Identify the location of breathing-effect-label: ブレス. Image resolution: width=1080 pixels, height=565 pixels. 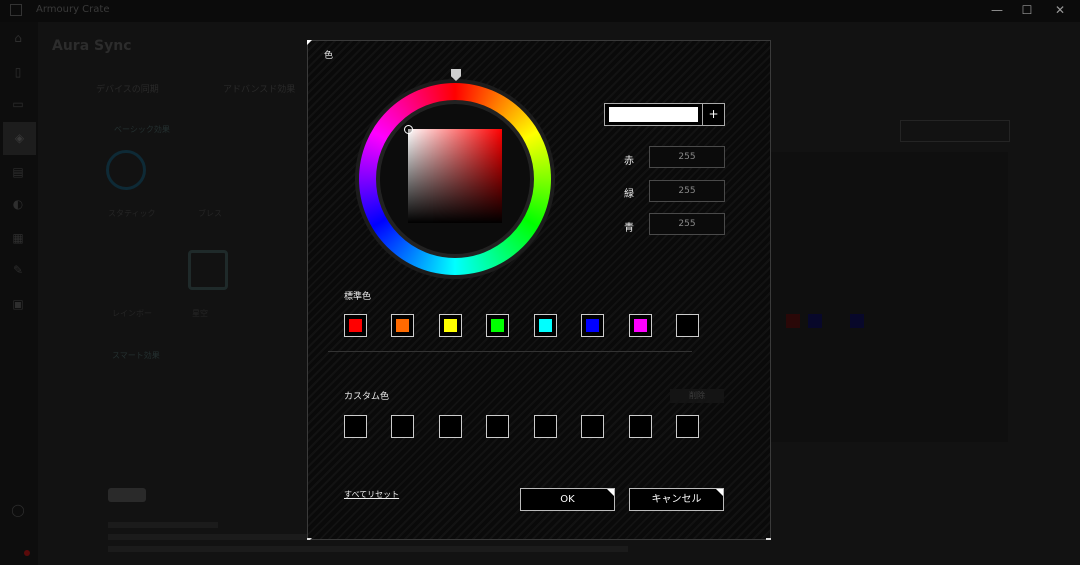
(210, 213).